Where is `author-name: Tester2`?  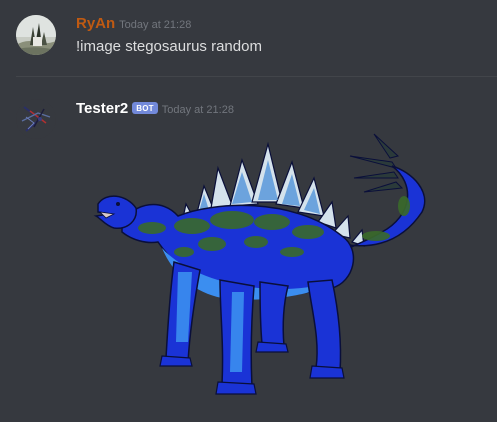 author-name: Tester2 is located at coordinates (102, 108).